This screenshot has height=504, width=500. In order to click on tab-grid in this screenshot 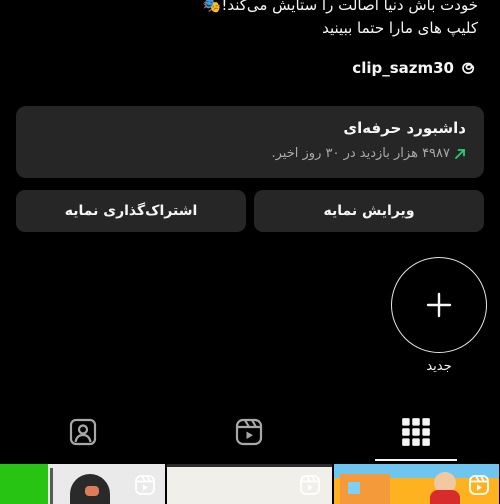, I will do `click(416, 432)`.